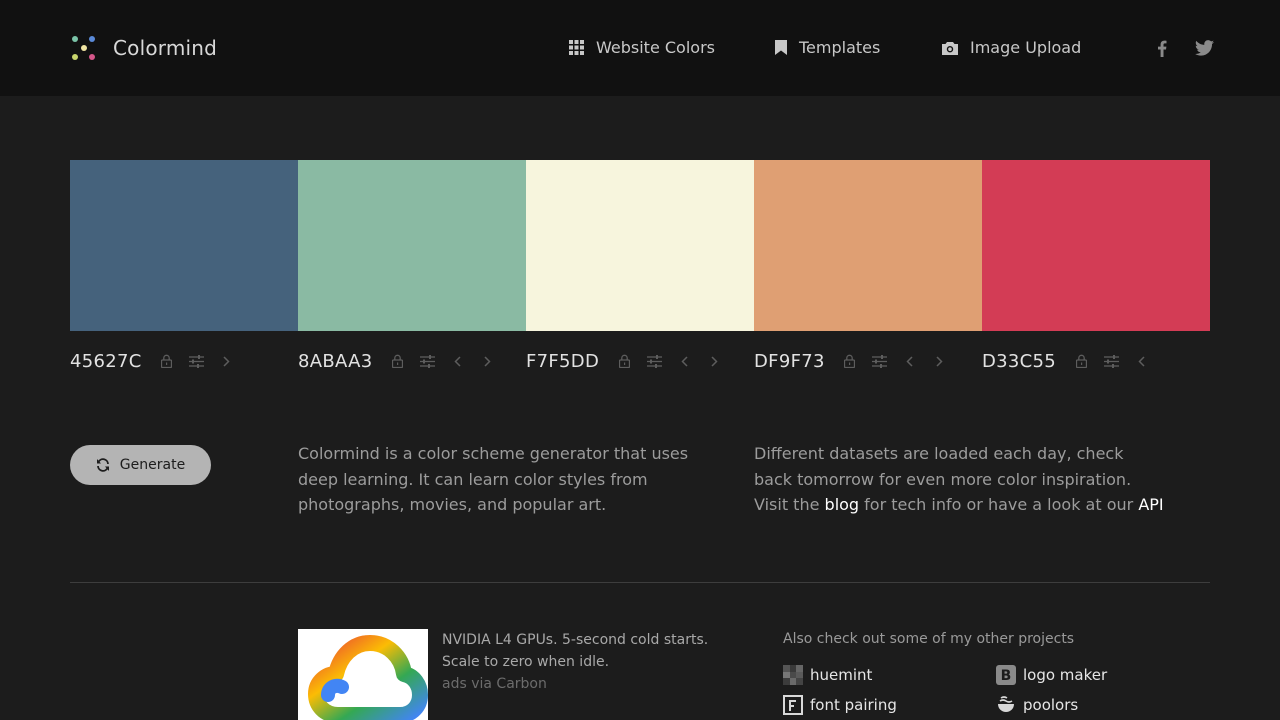  I want to click on nav-label: Image Upload, so click(1026, 47).